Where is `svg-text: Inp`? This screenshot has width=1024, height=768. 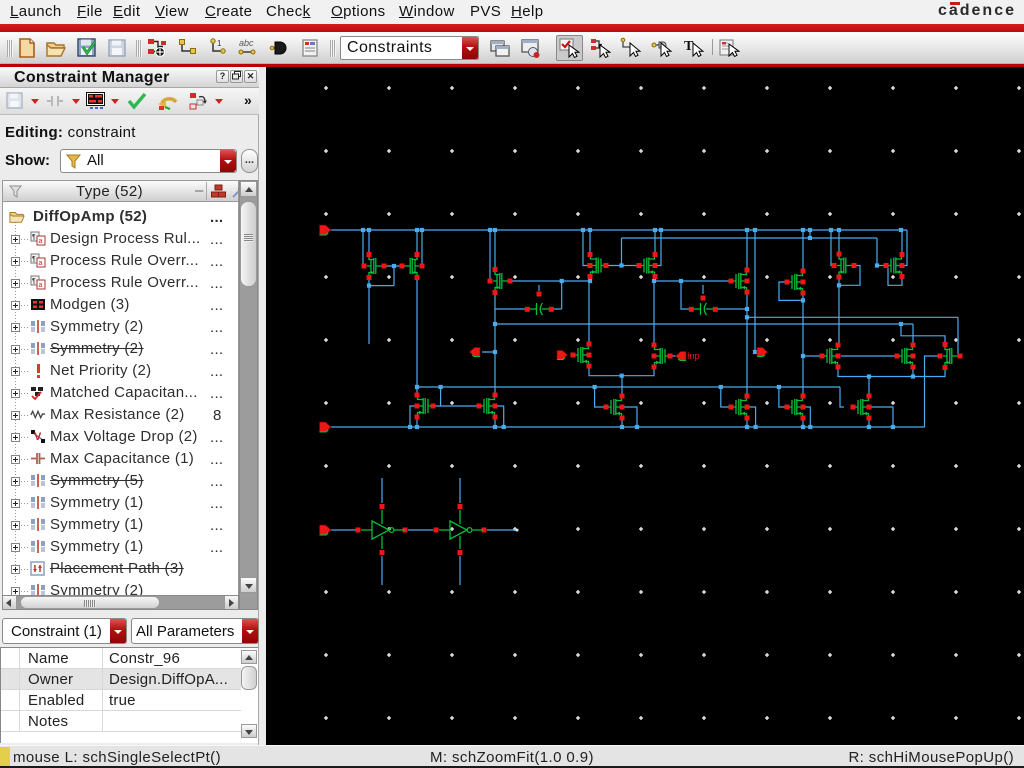 svg-text: Inp is located at coordinates (693, 356).